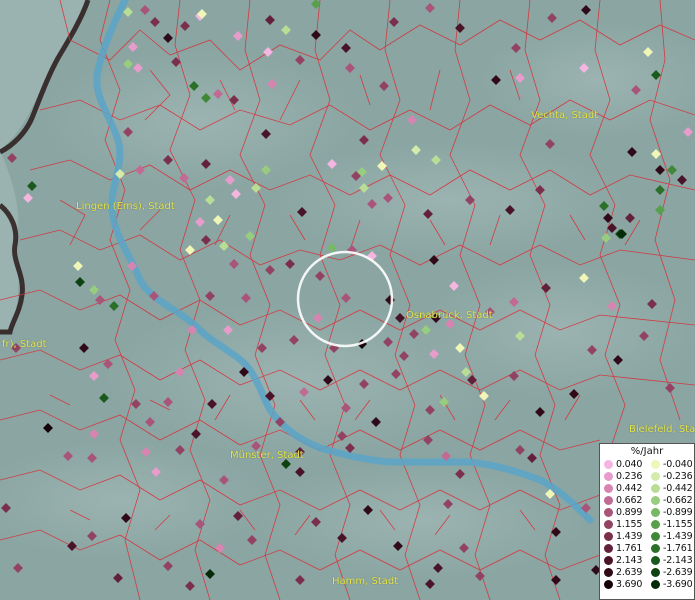 The height and width of the screenshot is (600, 695). What do you see at coordinates (662, 429) in the screenshot?
I see `city-label-bielefeld: Bielefeld, Stadt` at bounding box center [662, 429].